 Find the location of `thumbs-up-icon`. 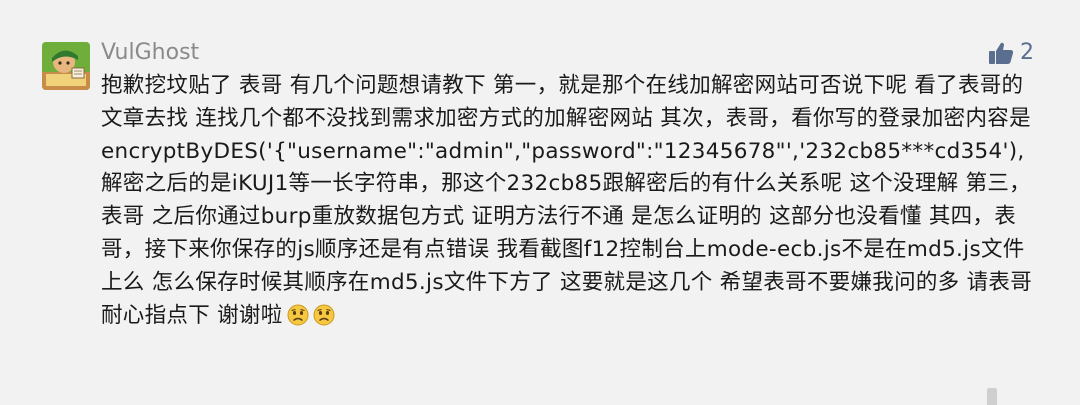

thumbs-up-icon is located at coordinates (1001, 53).